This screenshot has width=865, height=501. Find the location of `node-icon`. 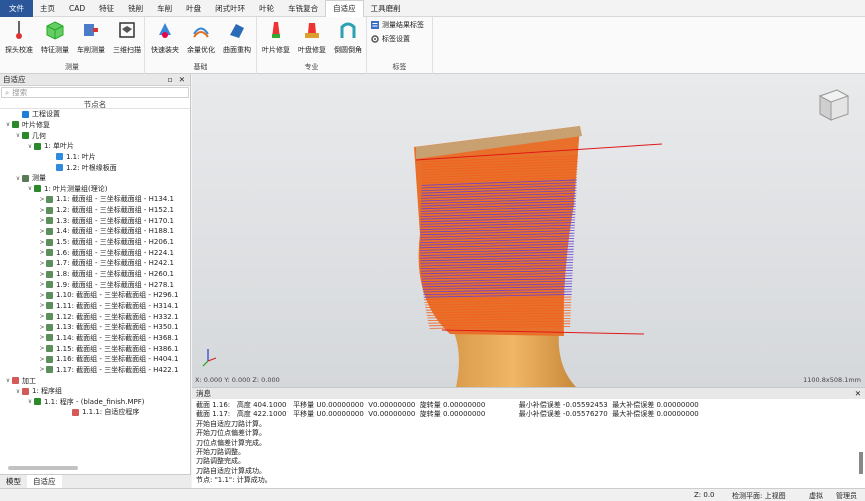

node-icon is located at coordinates (49, 327).